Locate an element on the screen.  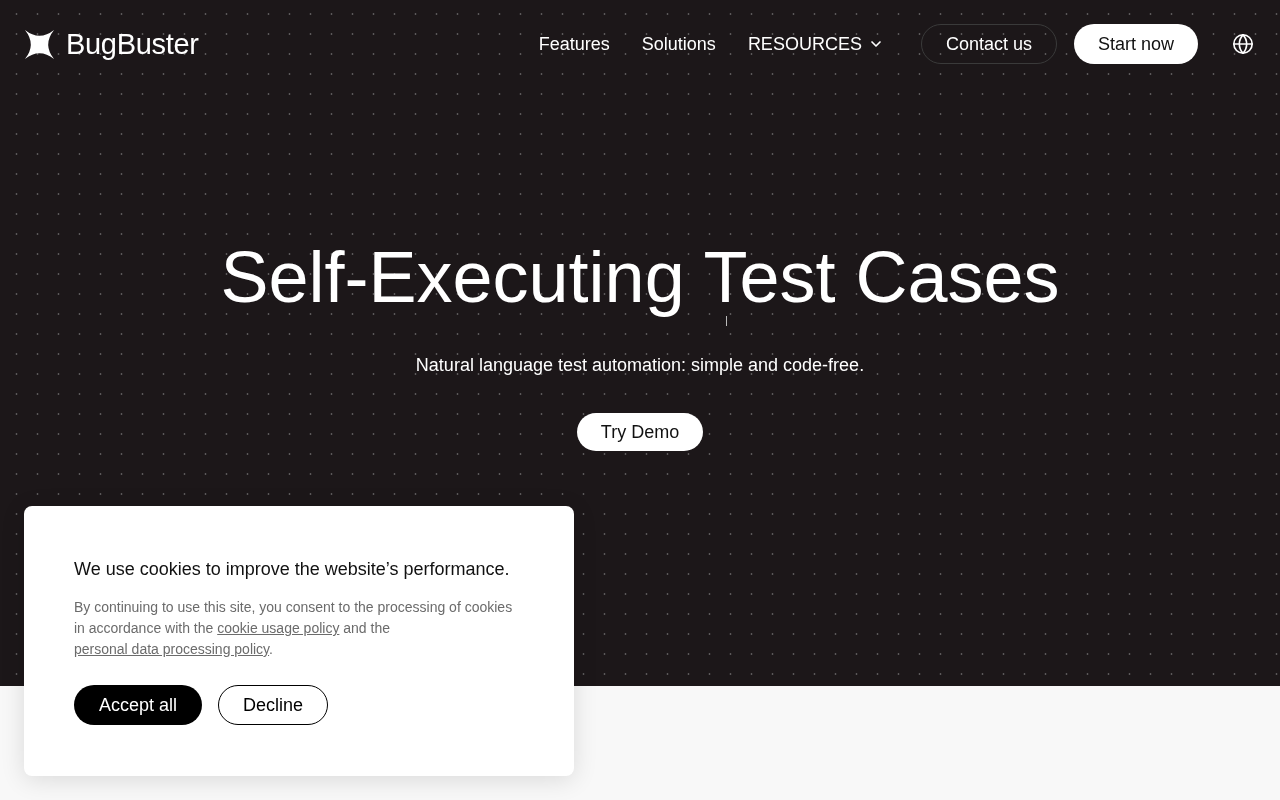
text-cursor-icon is located at coordinates (727, 321).